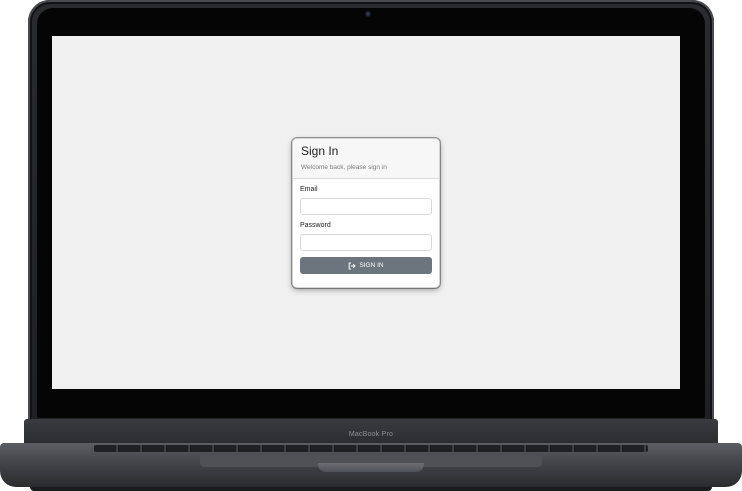  I want to click on camera-icon, so click(368, 14).